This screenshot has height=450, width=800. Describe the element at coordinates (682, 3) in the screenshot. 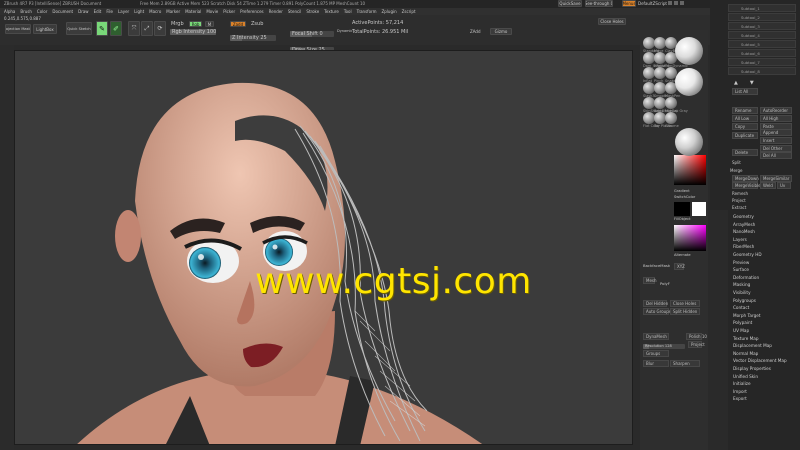

I see `close-icon` at that location.